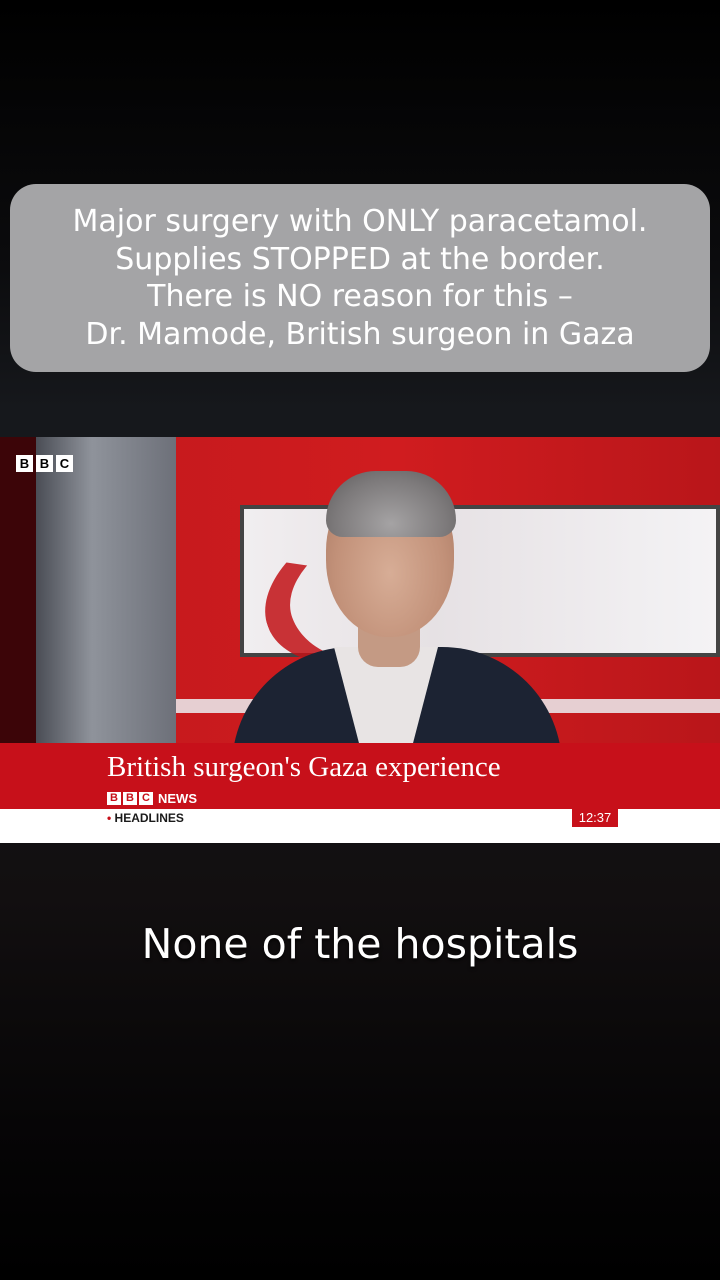 The width and height of the screenshot is (720, 1280). What do you see at coordinates (177, 798) in the screenshot?
I see `news-label: NEWS` at bounding box center [177, 798].